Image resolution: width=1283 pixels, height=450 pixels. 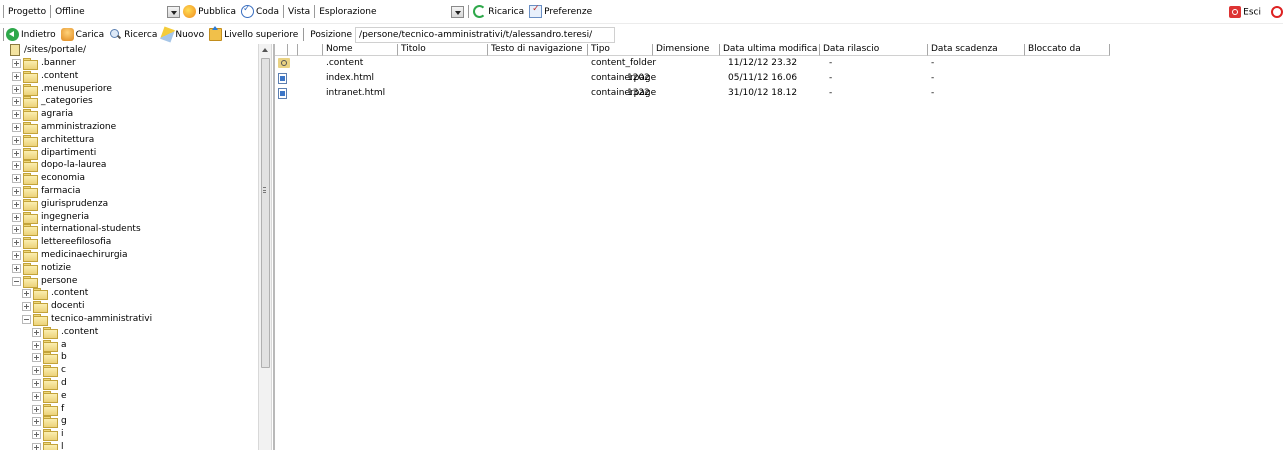 I want to click on tree-item: b, so click(x=49, y=357).